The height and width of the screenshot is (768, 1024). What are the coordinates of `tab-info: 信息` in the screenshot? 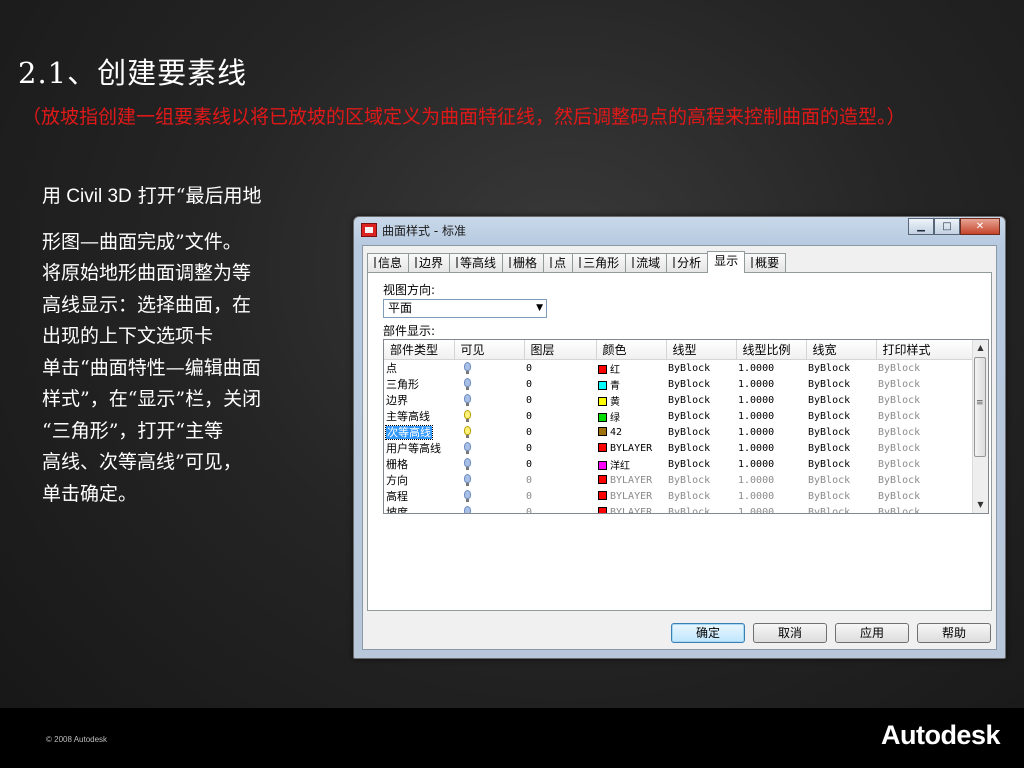 It's located at (388, 263).